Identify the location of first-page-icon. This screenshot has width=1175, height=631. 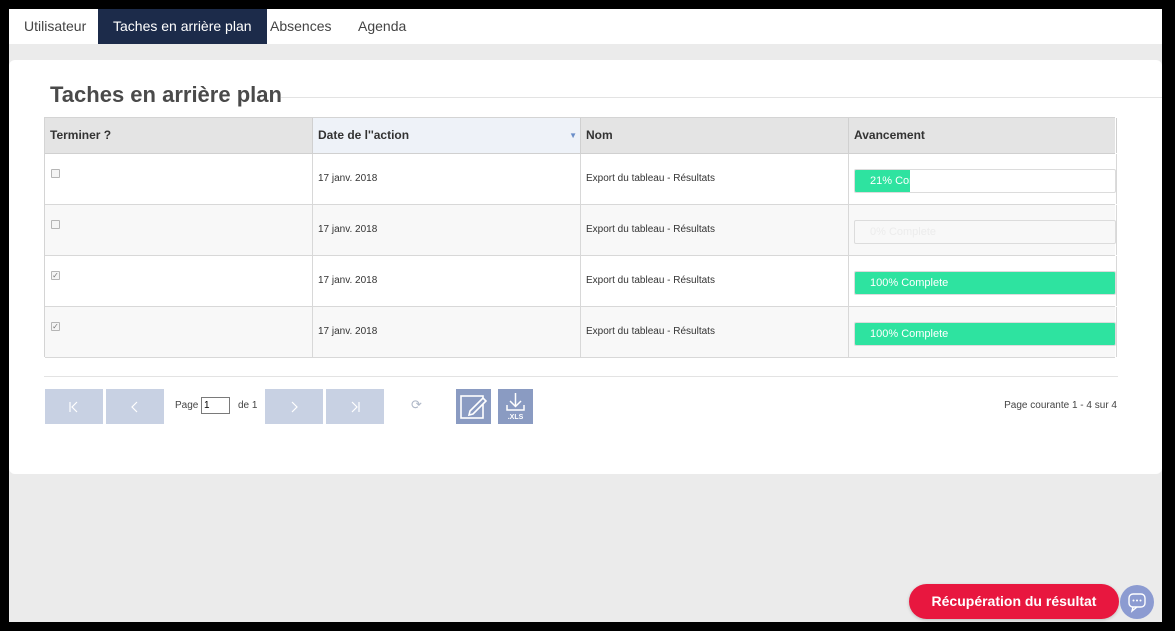
(73, 407).